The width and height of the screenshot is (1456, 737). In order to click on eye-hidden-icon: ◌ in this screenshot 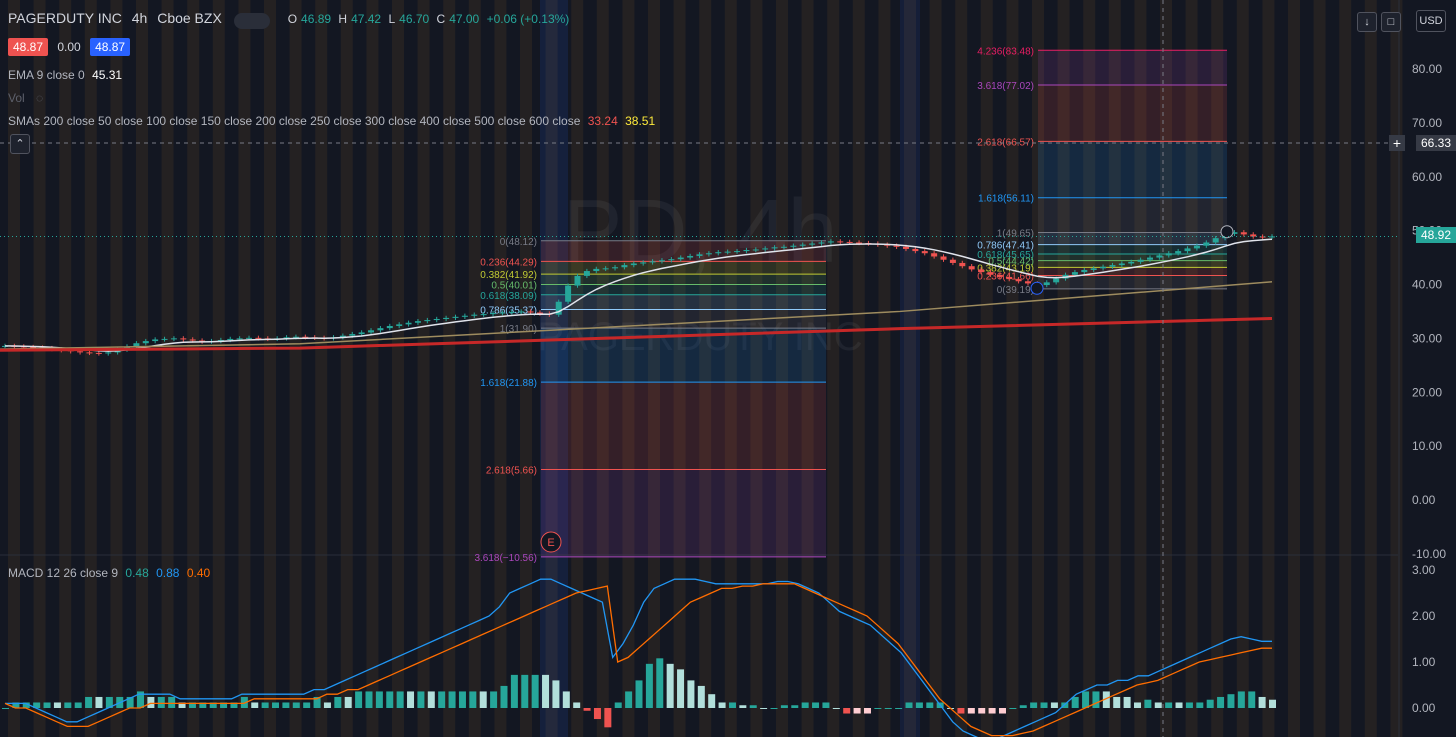, I will do `click(39, 98)`.